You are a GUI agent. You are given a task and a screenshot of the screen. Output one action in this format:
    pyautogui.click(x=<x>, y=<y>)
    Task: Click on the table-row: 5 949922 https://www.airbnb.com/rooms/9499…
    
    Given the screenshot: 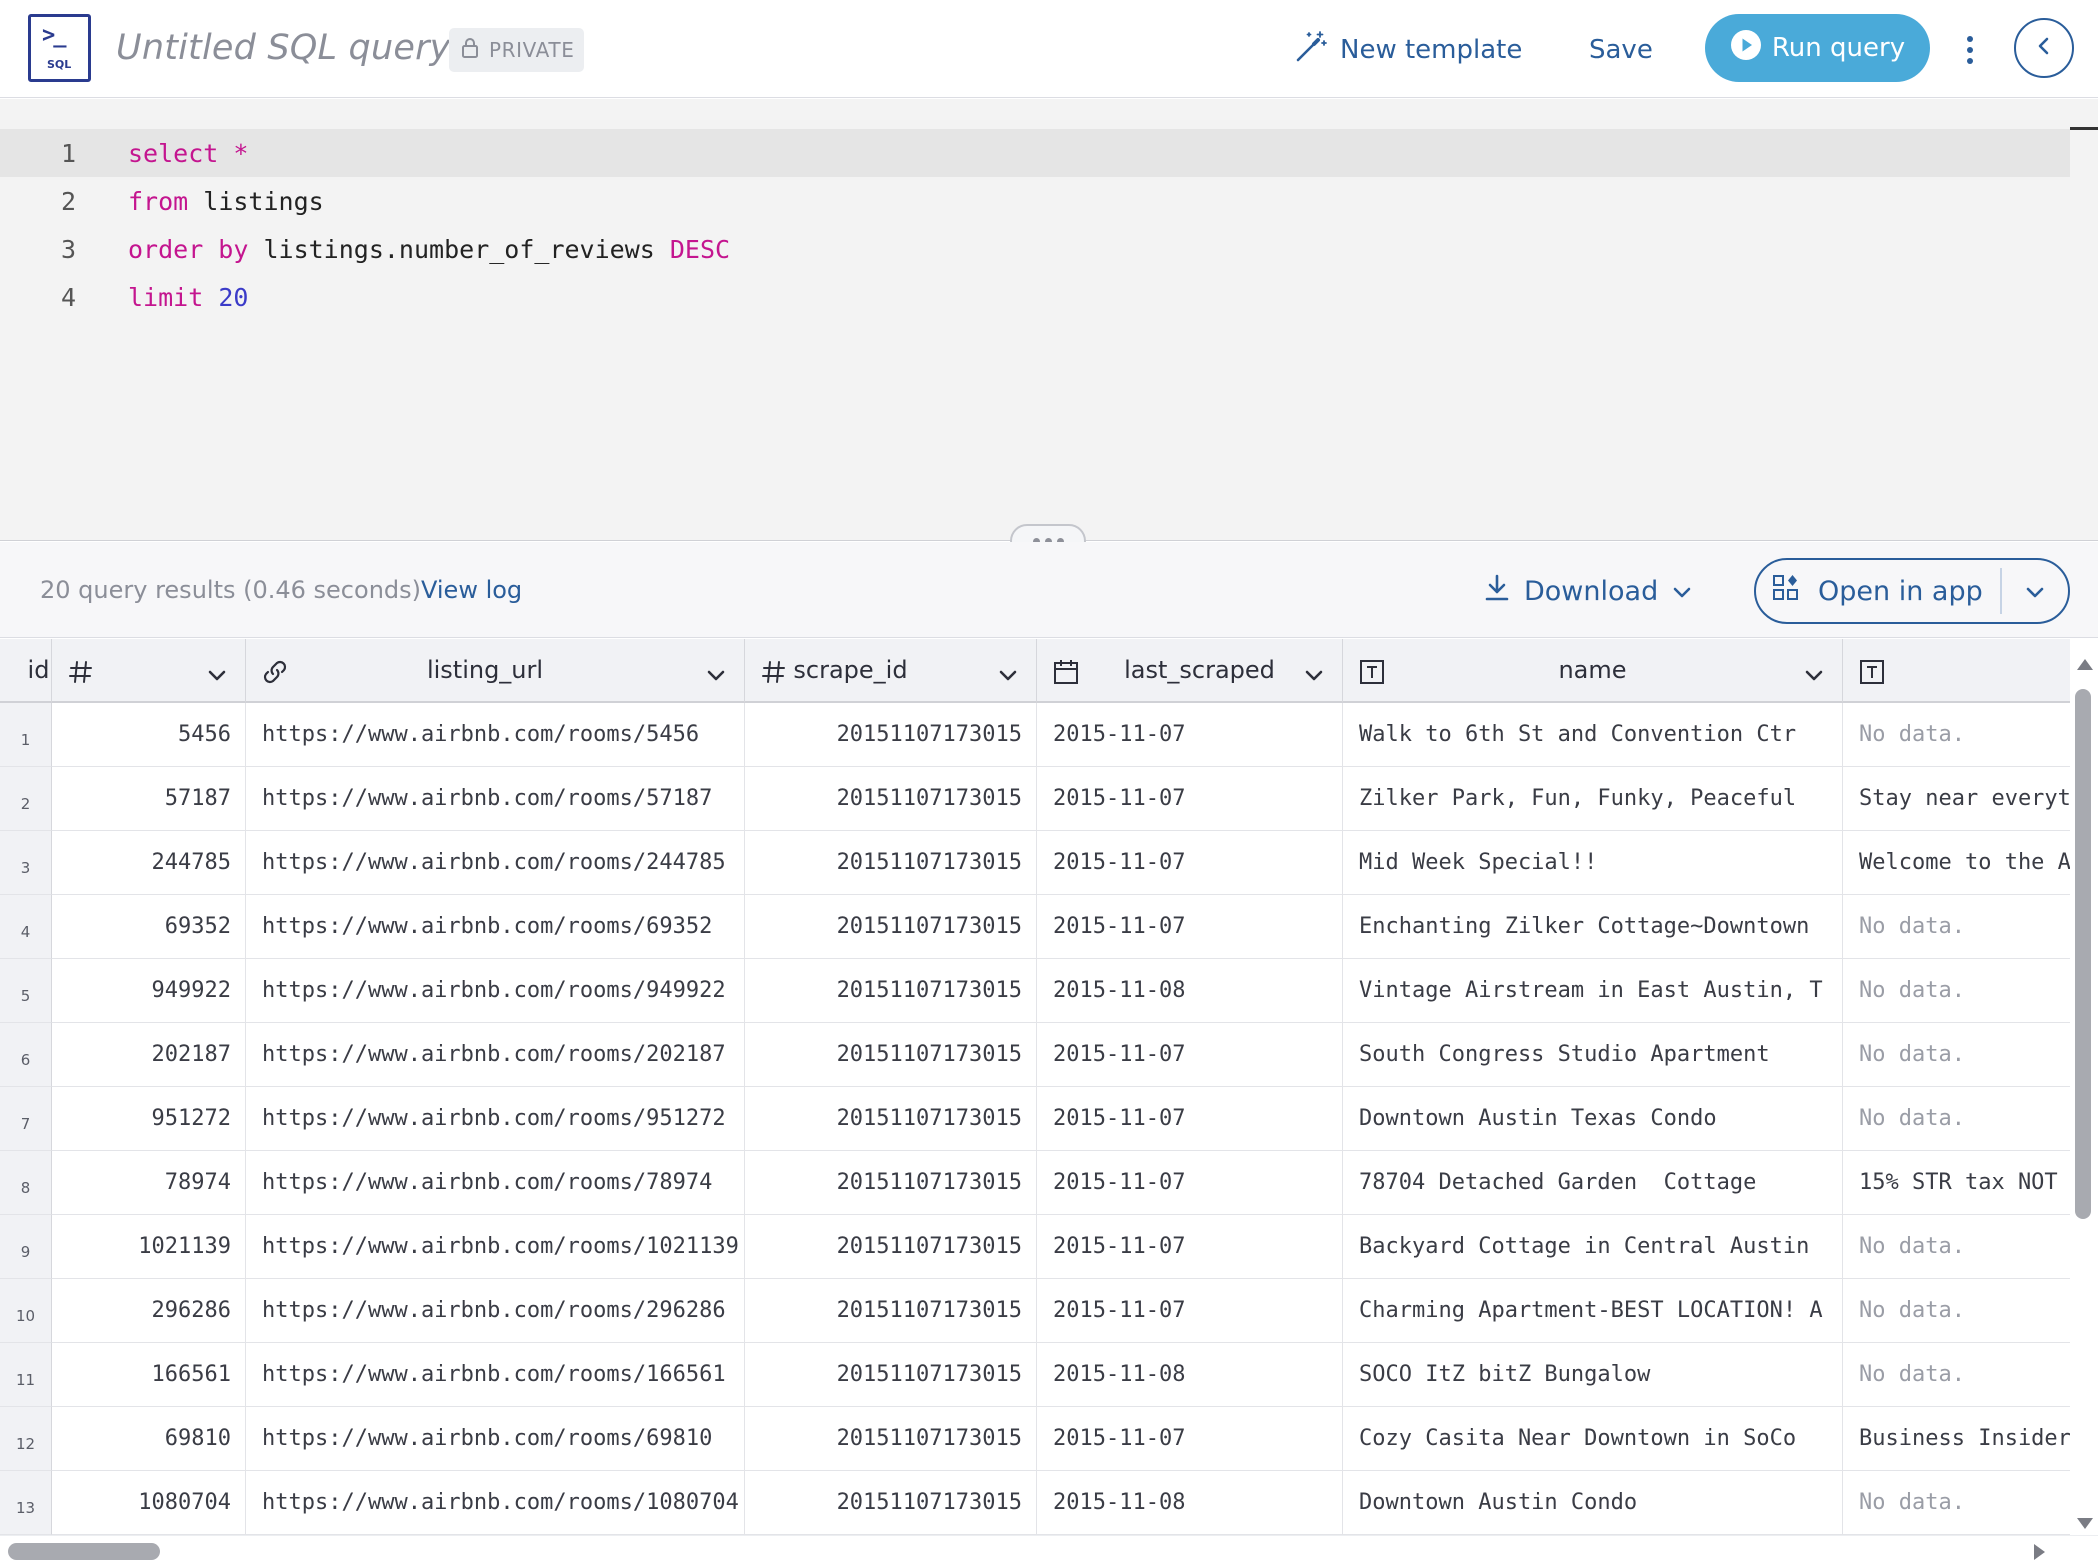 What is the action you would take?
    pyautogui.click(x=1035, y=991)
    